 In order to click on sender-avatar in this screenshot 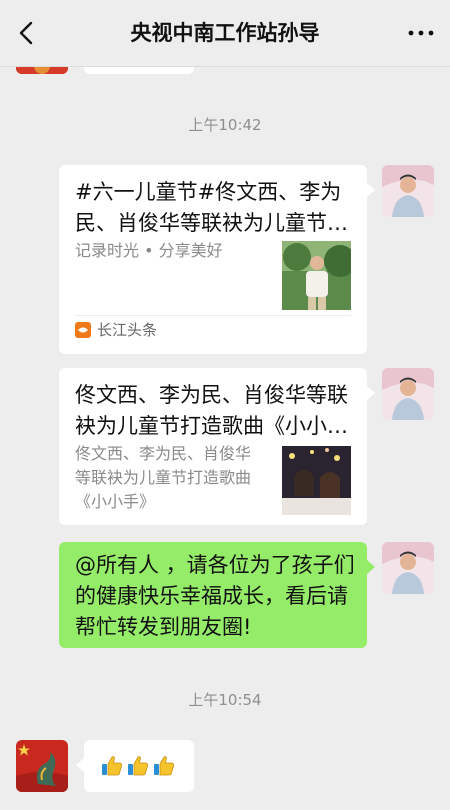, I will do `click(42, 766)`.